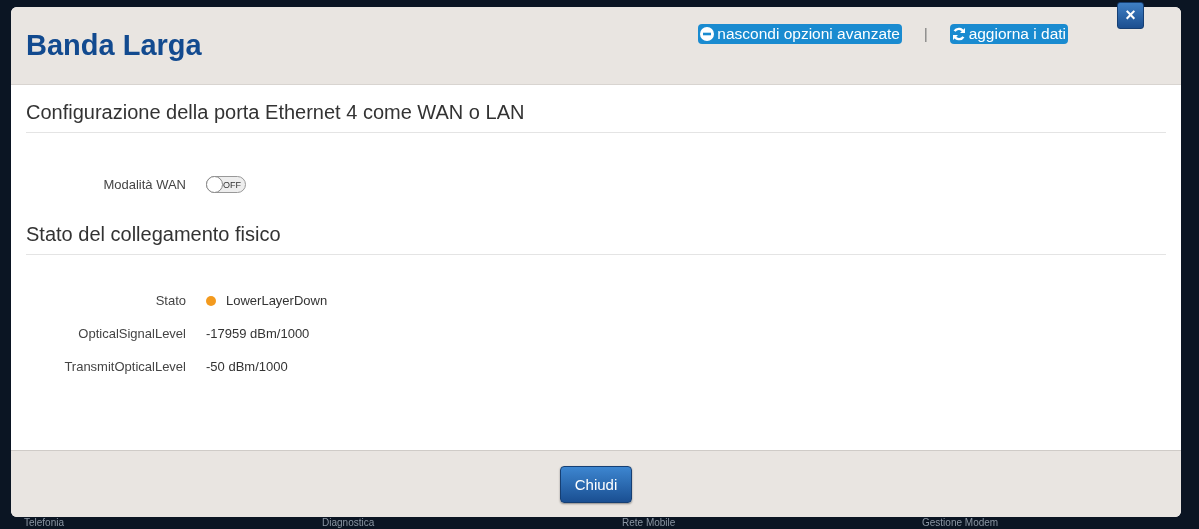  Describe the element at coordinates (114, 45) in the screenshot. I see `dialog-title: Banda Larga` at that location.